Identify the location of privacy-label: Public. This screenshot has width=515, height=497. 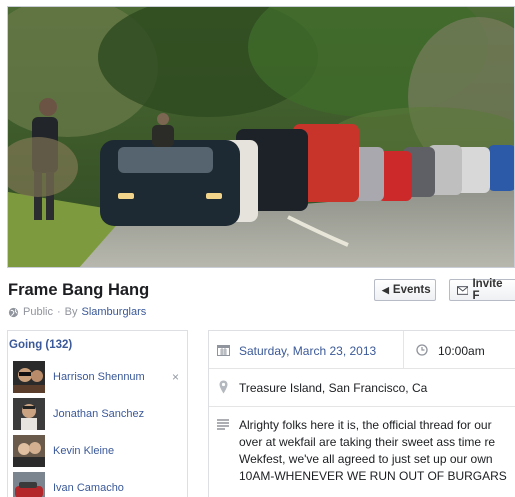
(38, 312).